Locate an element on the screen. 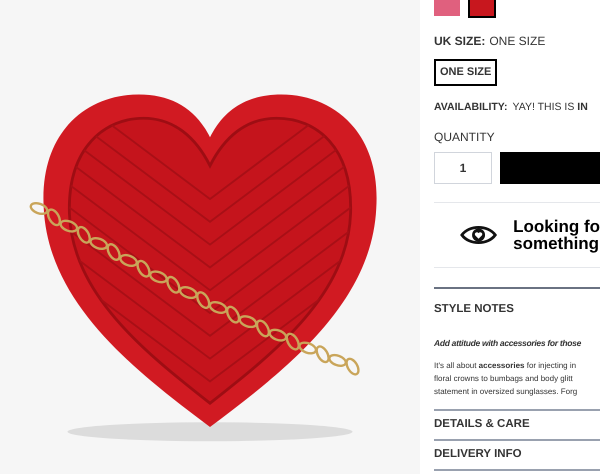 This screenshot has width=600, height=474. promo-heading: Looking fo something is located at coordinates (556, 235).